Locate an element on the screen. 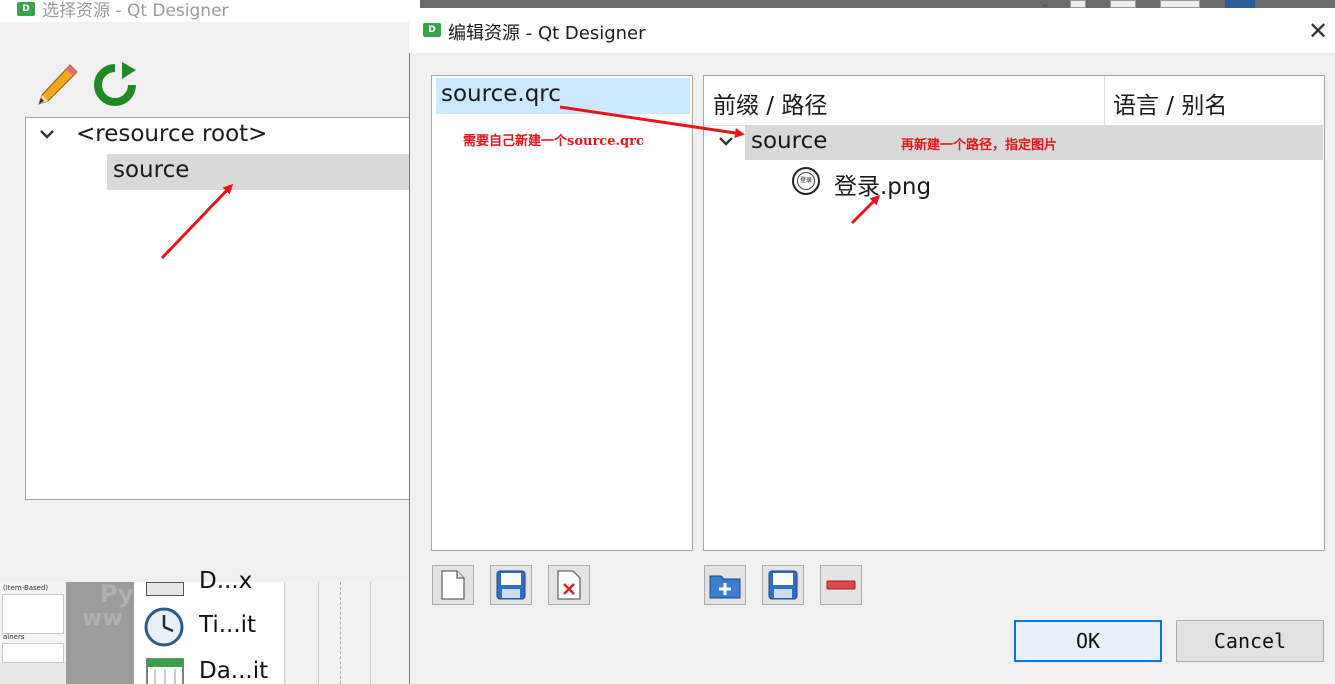 The width and height of the screenshot is (1335, 684). annotation-arrows is located at coordinates (520, 182).